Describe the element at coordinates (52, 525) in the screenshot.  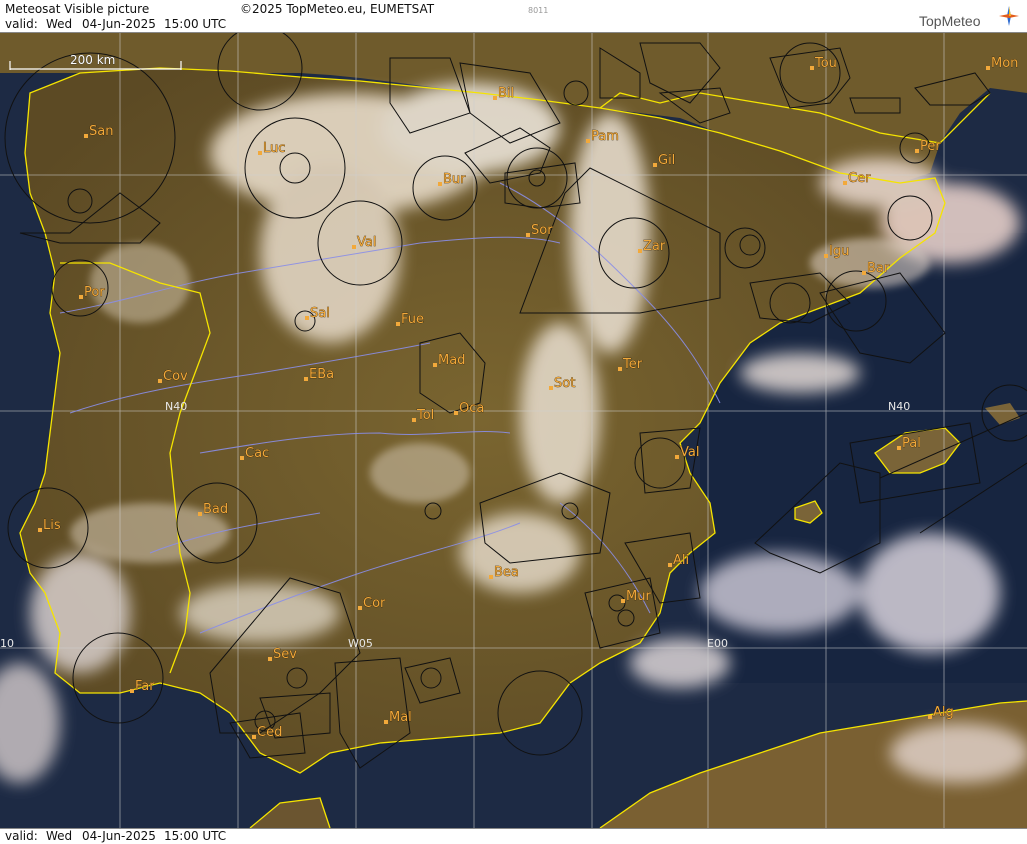
I see `city-label: Lis` at that location.